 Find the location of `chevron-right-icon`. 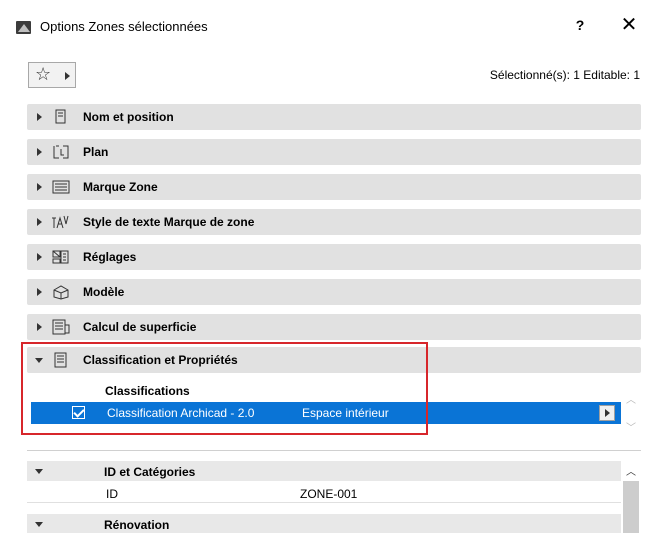

chevron-right-icon is located at coordinates (67, 76).